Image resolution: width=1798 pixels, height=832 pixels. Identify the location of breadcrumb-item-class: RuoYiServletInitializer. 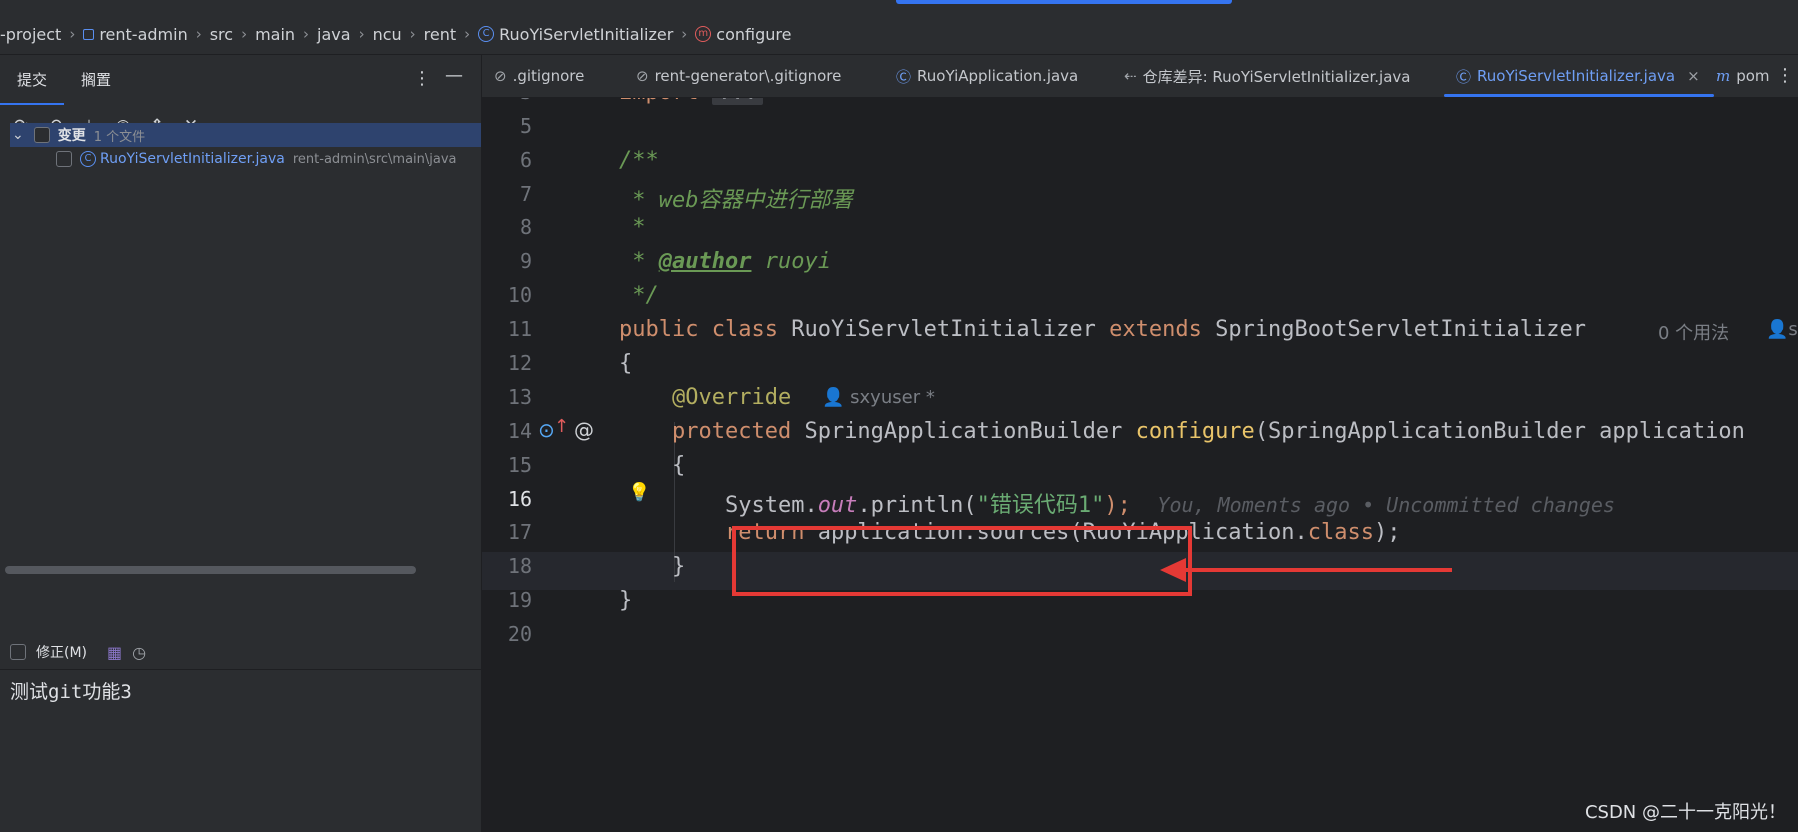
(586, 34).